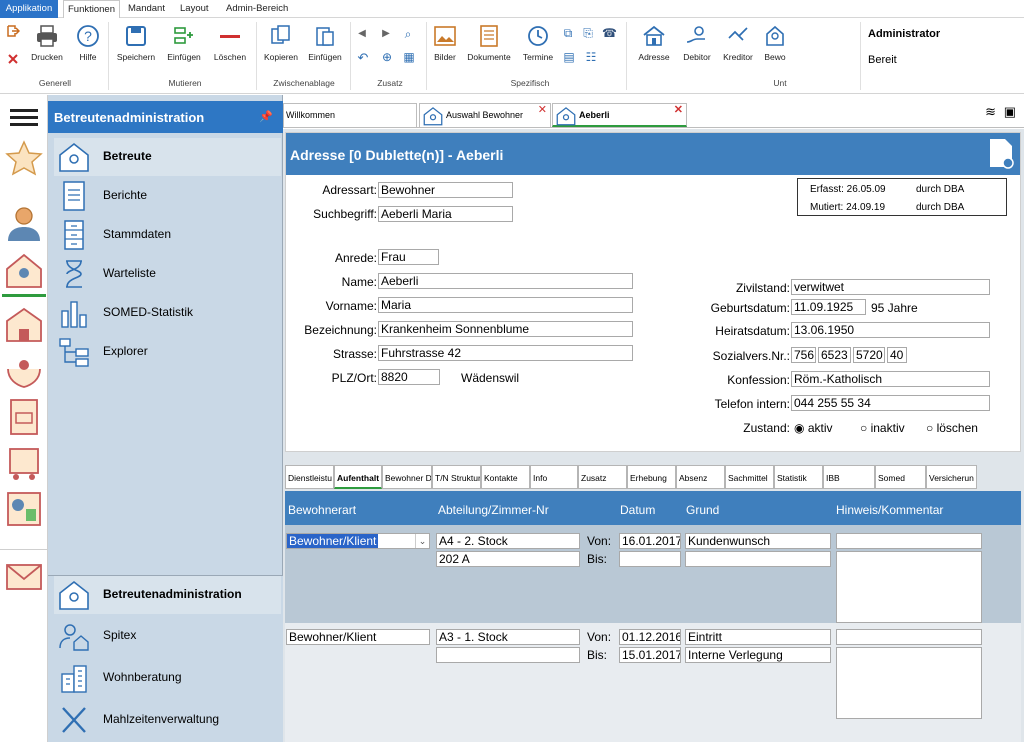  Describe the element at coordinates (758, 637) in the screenshot. I see `grund-von-field: Eintritt` at that location.